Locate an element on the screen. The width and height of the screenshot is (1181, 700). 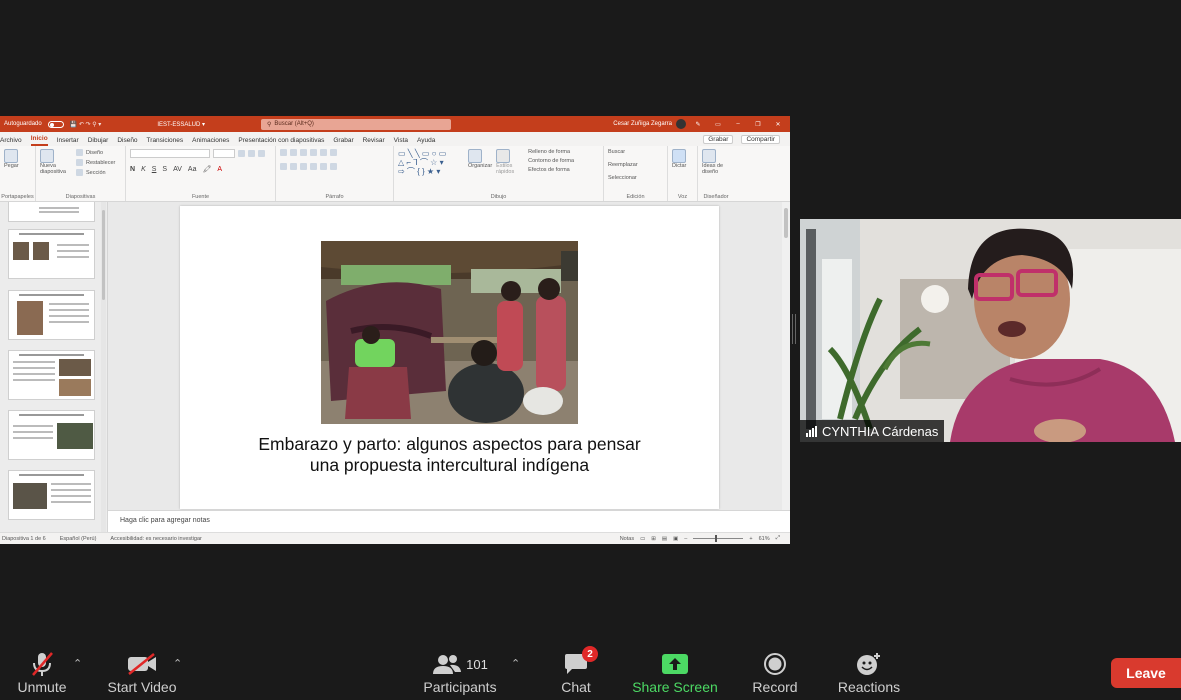
restore-icon: ❐ is located at coordinates (758, 124).